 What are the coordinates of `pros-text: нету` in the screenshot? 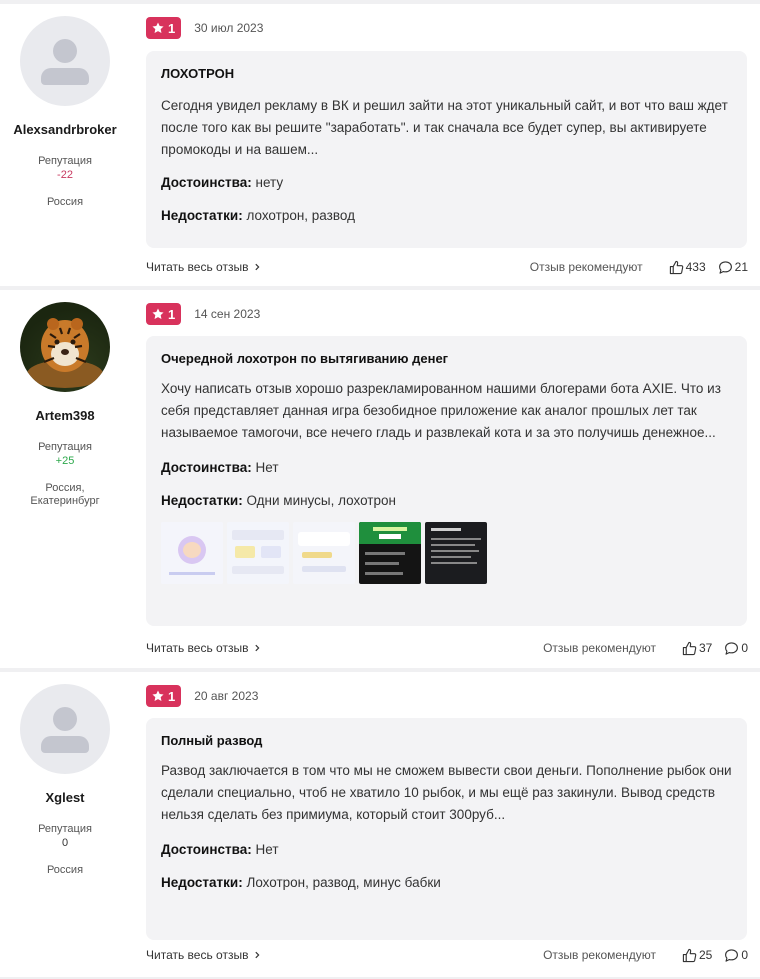 It's located at (269, 182).